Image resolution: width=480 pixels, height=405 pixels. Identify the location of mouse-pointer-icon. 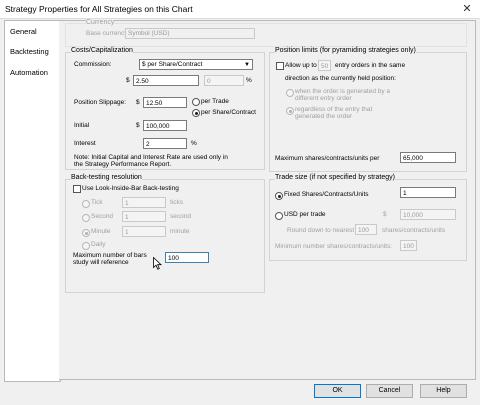
(157, 263).